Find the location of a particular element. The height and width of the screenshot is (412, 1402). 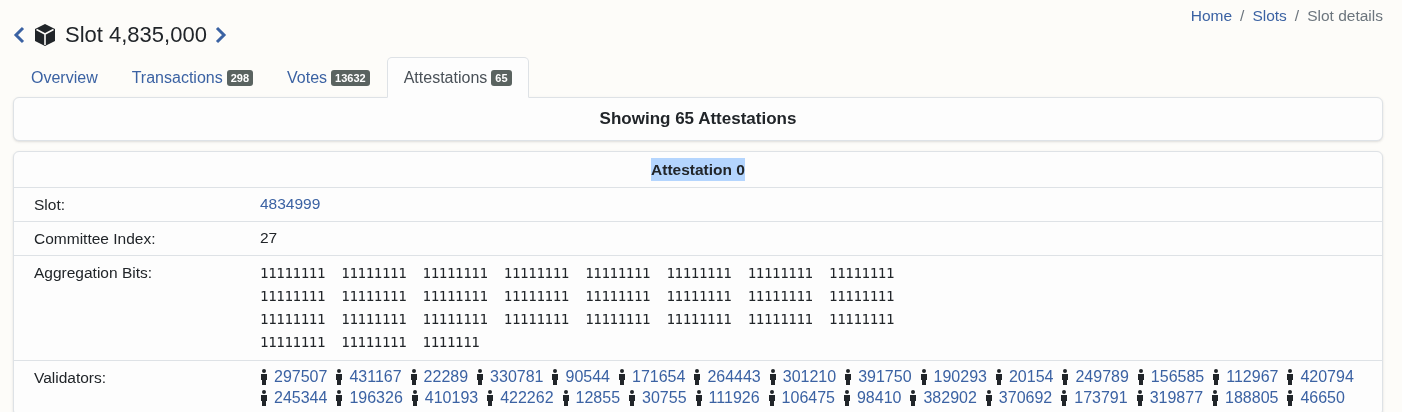

validator-link: 188805 is located at coordinates (1252, 398).